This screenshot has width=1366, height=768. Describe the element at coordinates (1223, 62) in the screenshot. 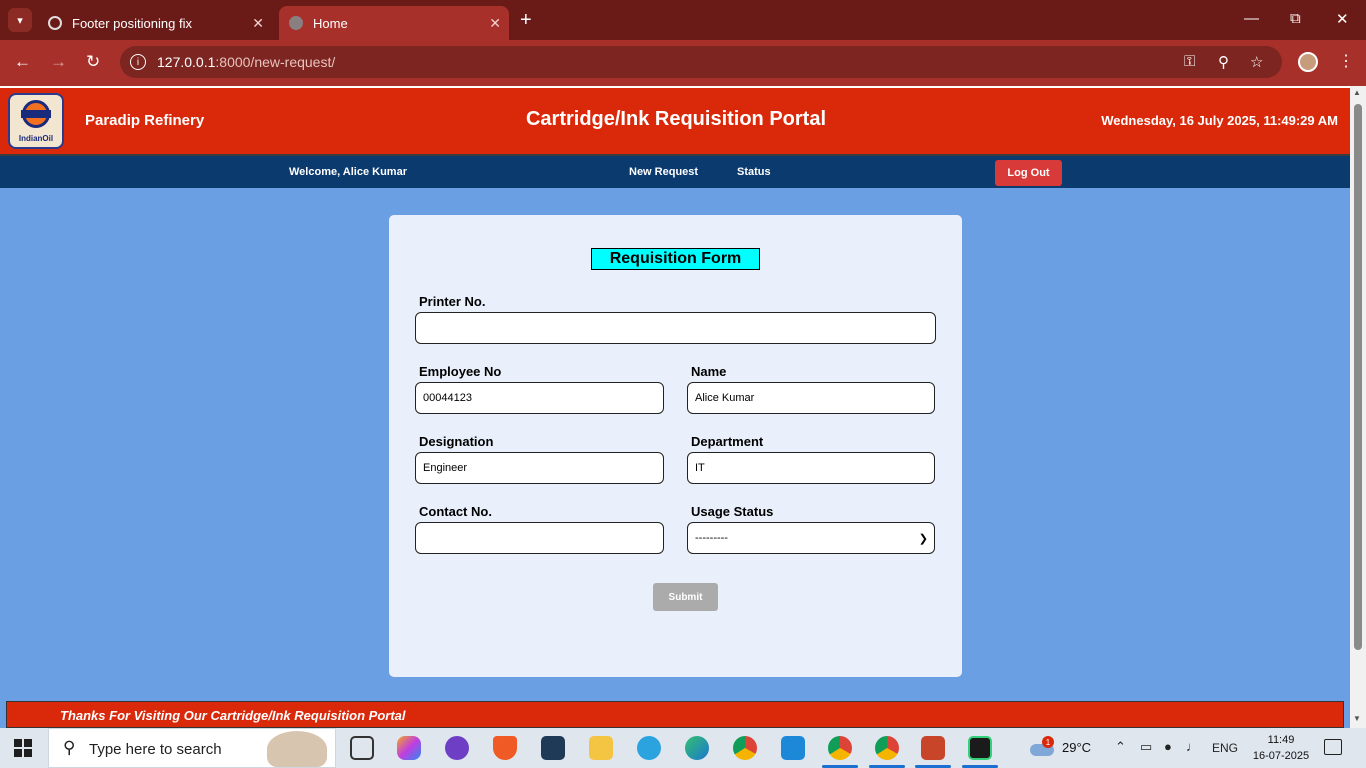

I see `zoom-icon: ⚲` at that location.